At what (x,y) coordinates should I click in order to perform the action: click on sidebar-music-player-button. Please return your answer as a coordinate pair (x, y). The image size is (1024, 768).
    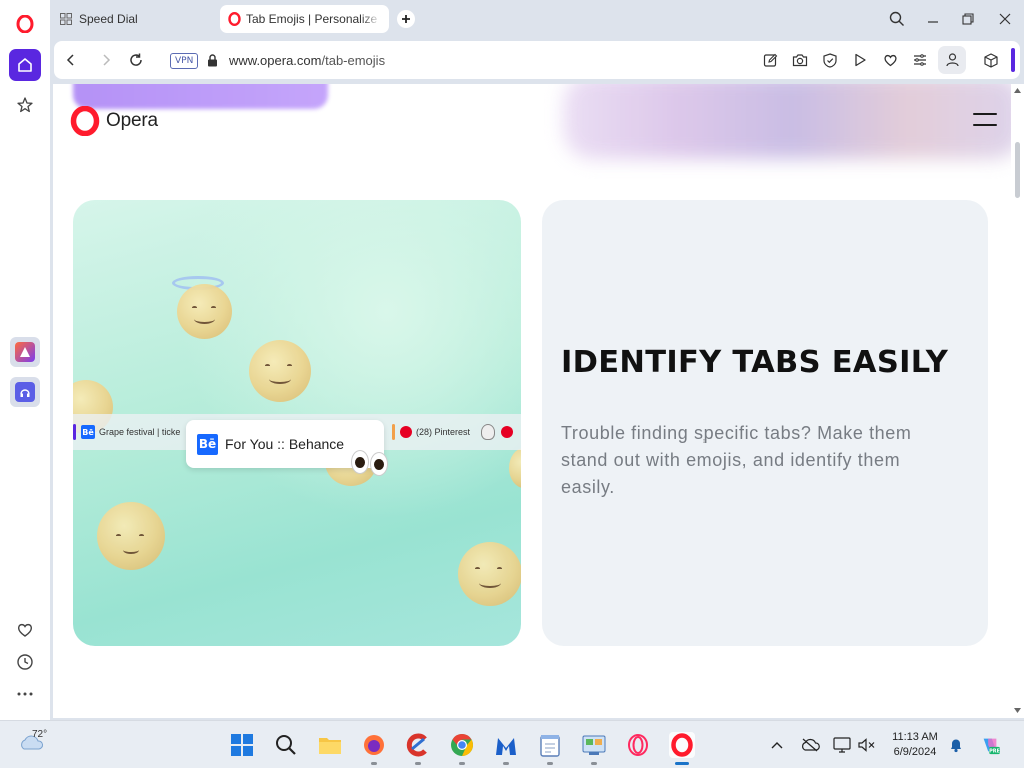
    Looking at the image, I should click on (25, 392).